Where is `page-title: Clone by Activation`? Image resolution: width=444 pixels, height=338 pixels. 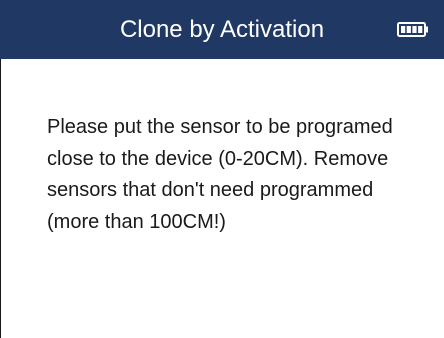
page-title: Clone by Activation is located at coordinates (222, 29).